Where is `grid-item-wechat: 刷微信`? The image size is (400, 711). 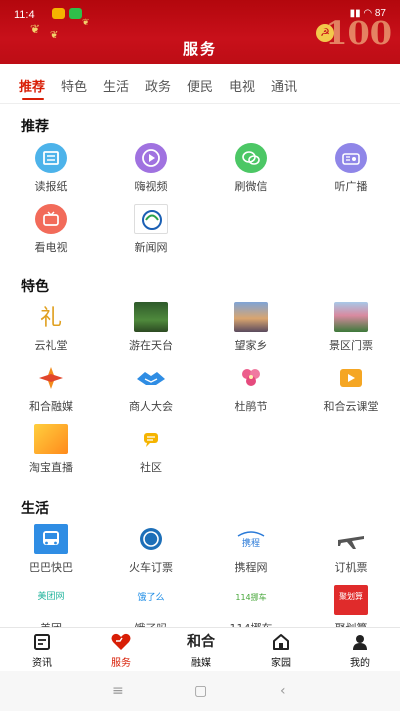 grid-item-wechat: 刷微信 is located at coordinates (251, 168).